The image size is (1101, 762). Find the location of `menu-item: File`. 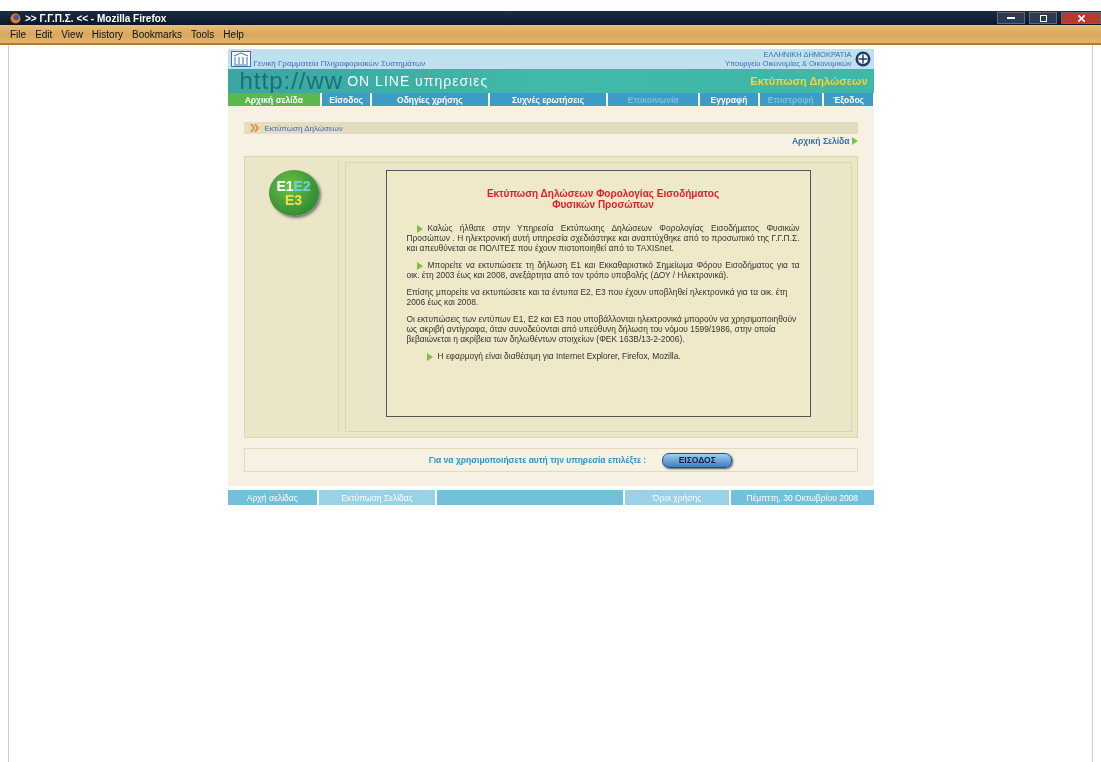

menu-item: File is located at coordinates (18, 34).